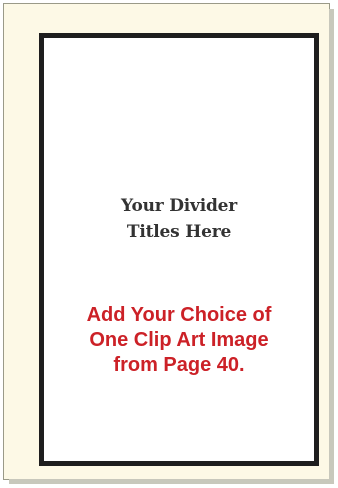 The width and height of the screenshot is (338, 488). I want to click on divider-title-line: Titles Here, so click(179, 232).